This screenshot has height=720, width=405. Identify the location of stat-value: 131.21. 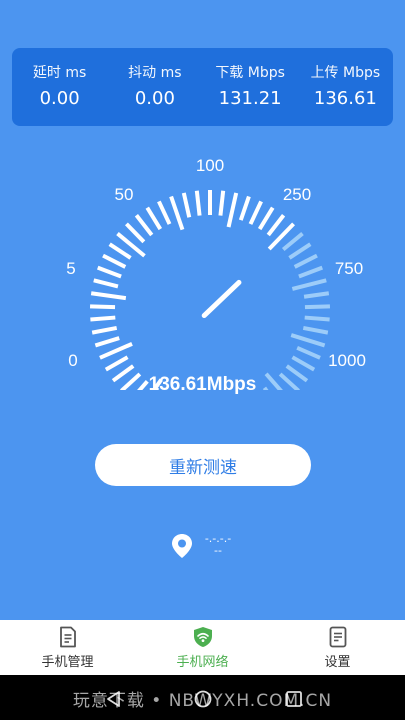
(250, 98).